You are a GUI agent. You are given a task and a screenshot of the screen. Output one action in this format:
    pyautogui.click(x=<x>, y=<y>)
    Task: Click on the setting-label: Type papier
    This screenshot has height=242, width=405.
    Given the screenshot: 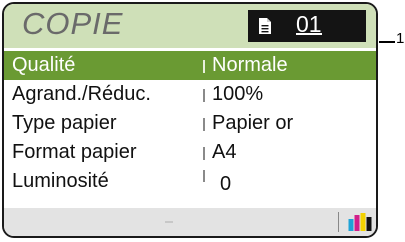 What is the action you would take?
    pyautogui.click(x=64, y=123)
    